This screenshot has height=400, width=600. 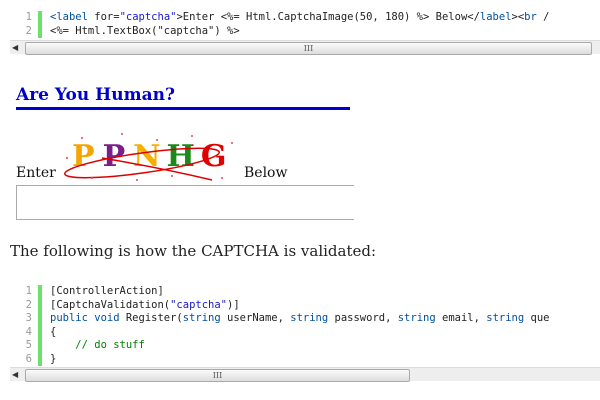 What do you see at coordinates (185, 202) in the screenshot?
I see `captcha-input` at bounding box center [185, 202].